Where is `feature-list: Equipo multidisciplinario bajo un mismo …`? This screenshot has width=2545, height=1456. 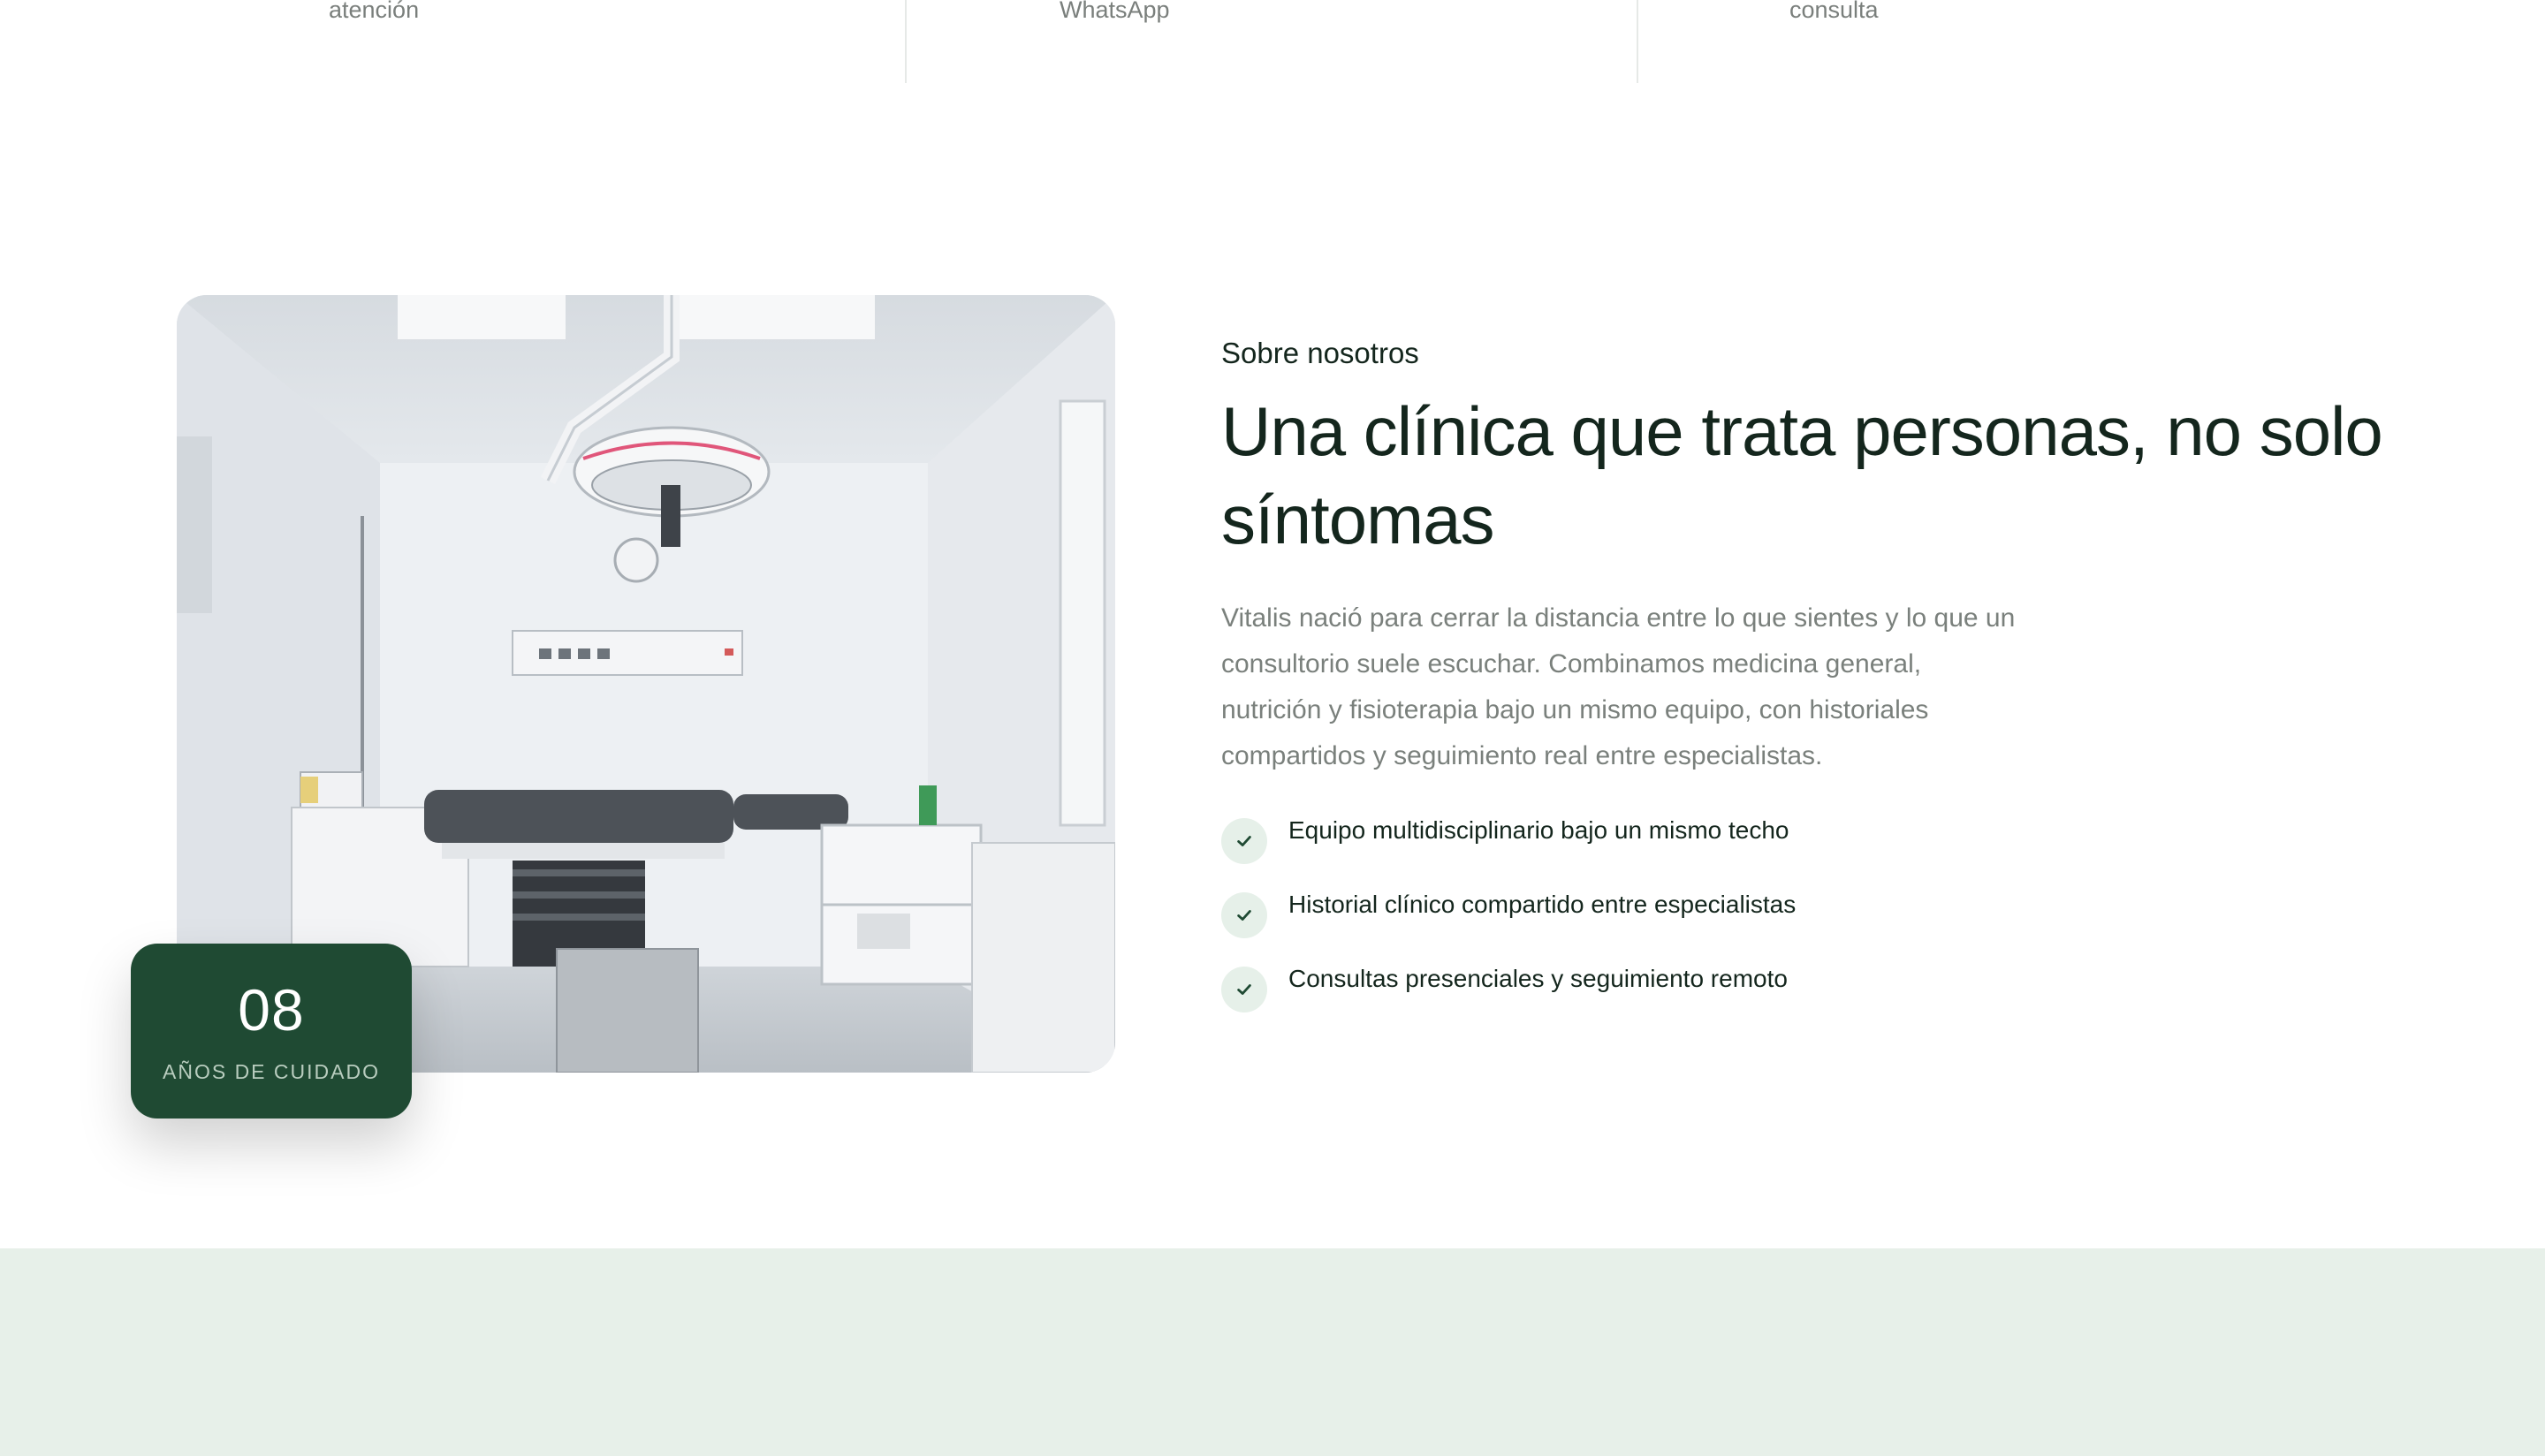
feature-list: Equipo multidisciplinario bajo un mismo … is located at coordinates (1840, 928).